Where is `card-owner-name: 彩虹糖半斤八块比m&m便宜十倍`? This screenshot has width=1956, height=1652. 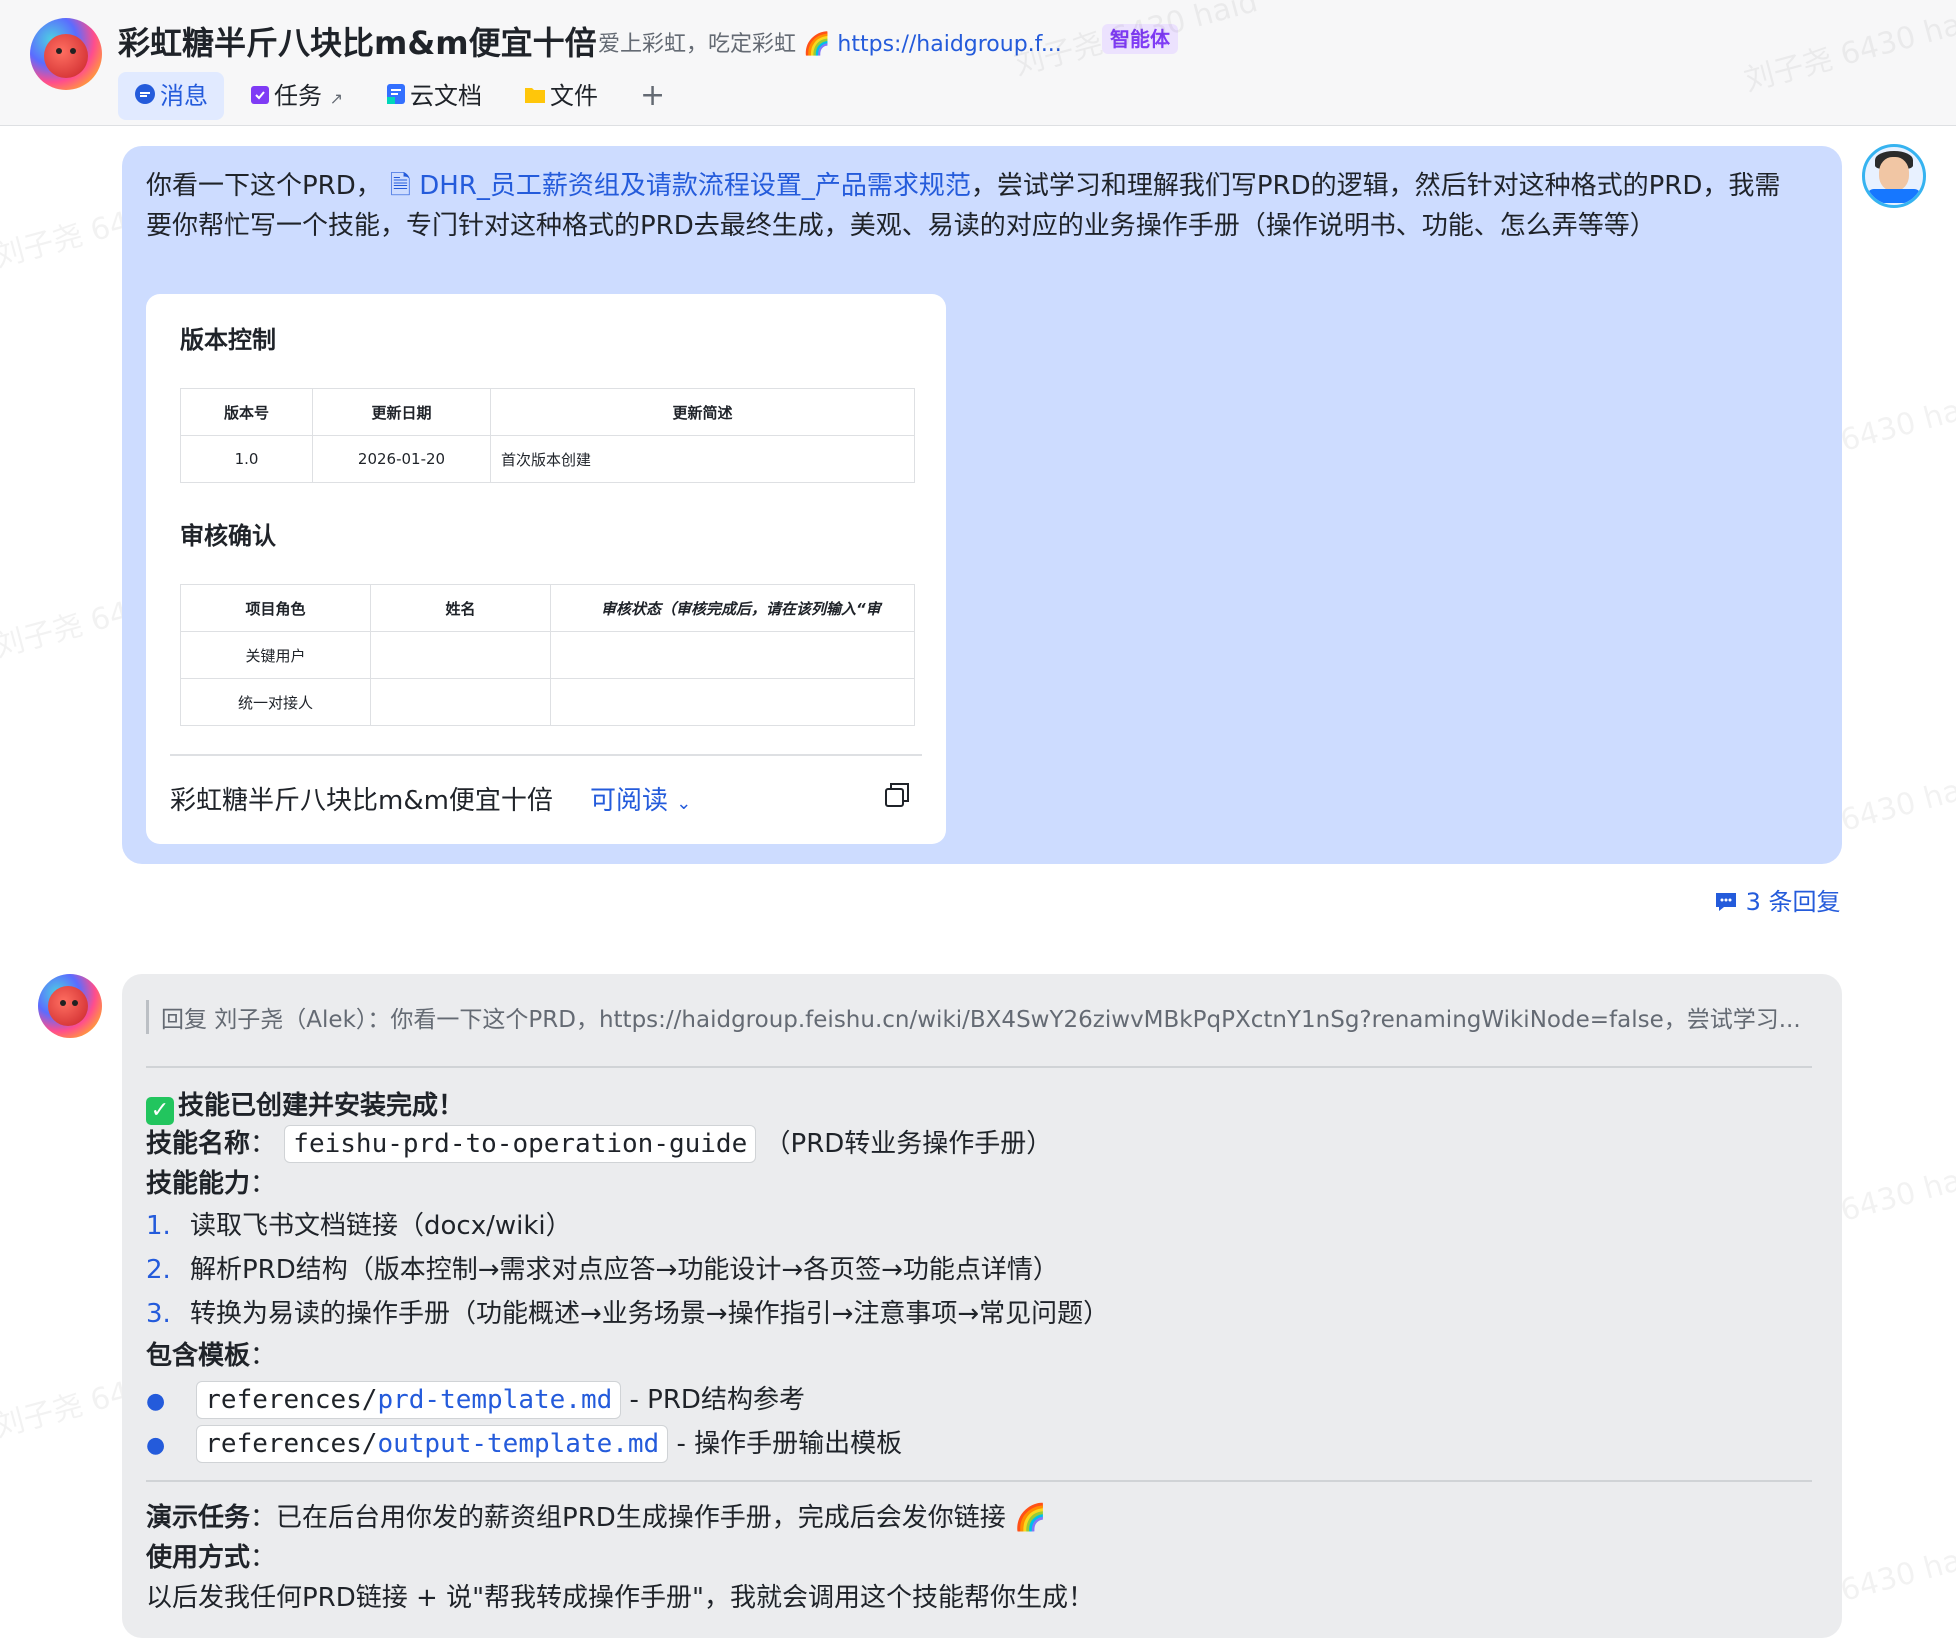
card-owner-name: 彩虹糖半斤八块比m&m便宜十倍 is located at coordinates (361, 801).